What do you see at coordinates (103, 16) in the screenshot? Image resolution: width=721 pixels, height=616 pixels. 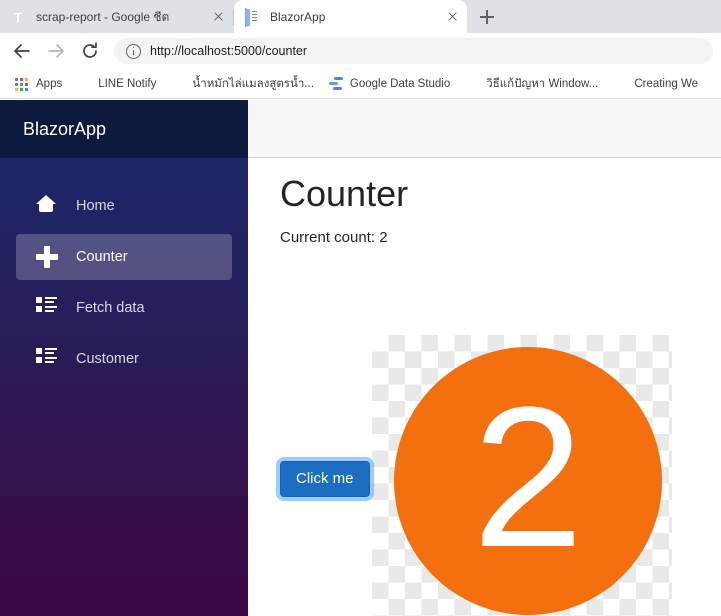 I see `browser-tab-title: scrap-report - Google ชีต` at bounding box center [103, 16].